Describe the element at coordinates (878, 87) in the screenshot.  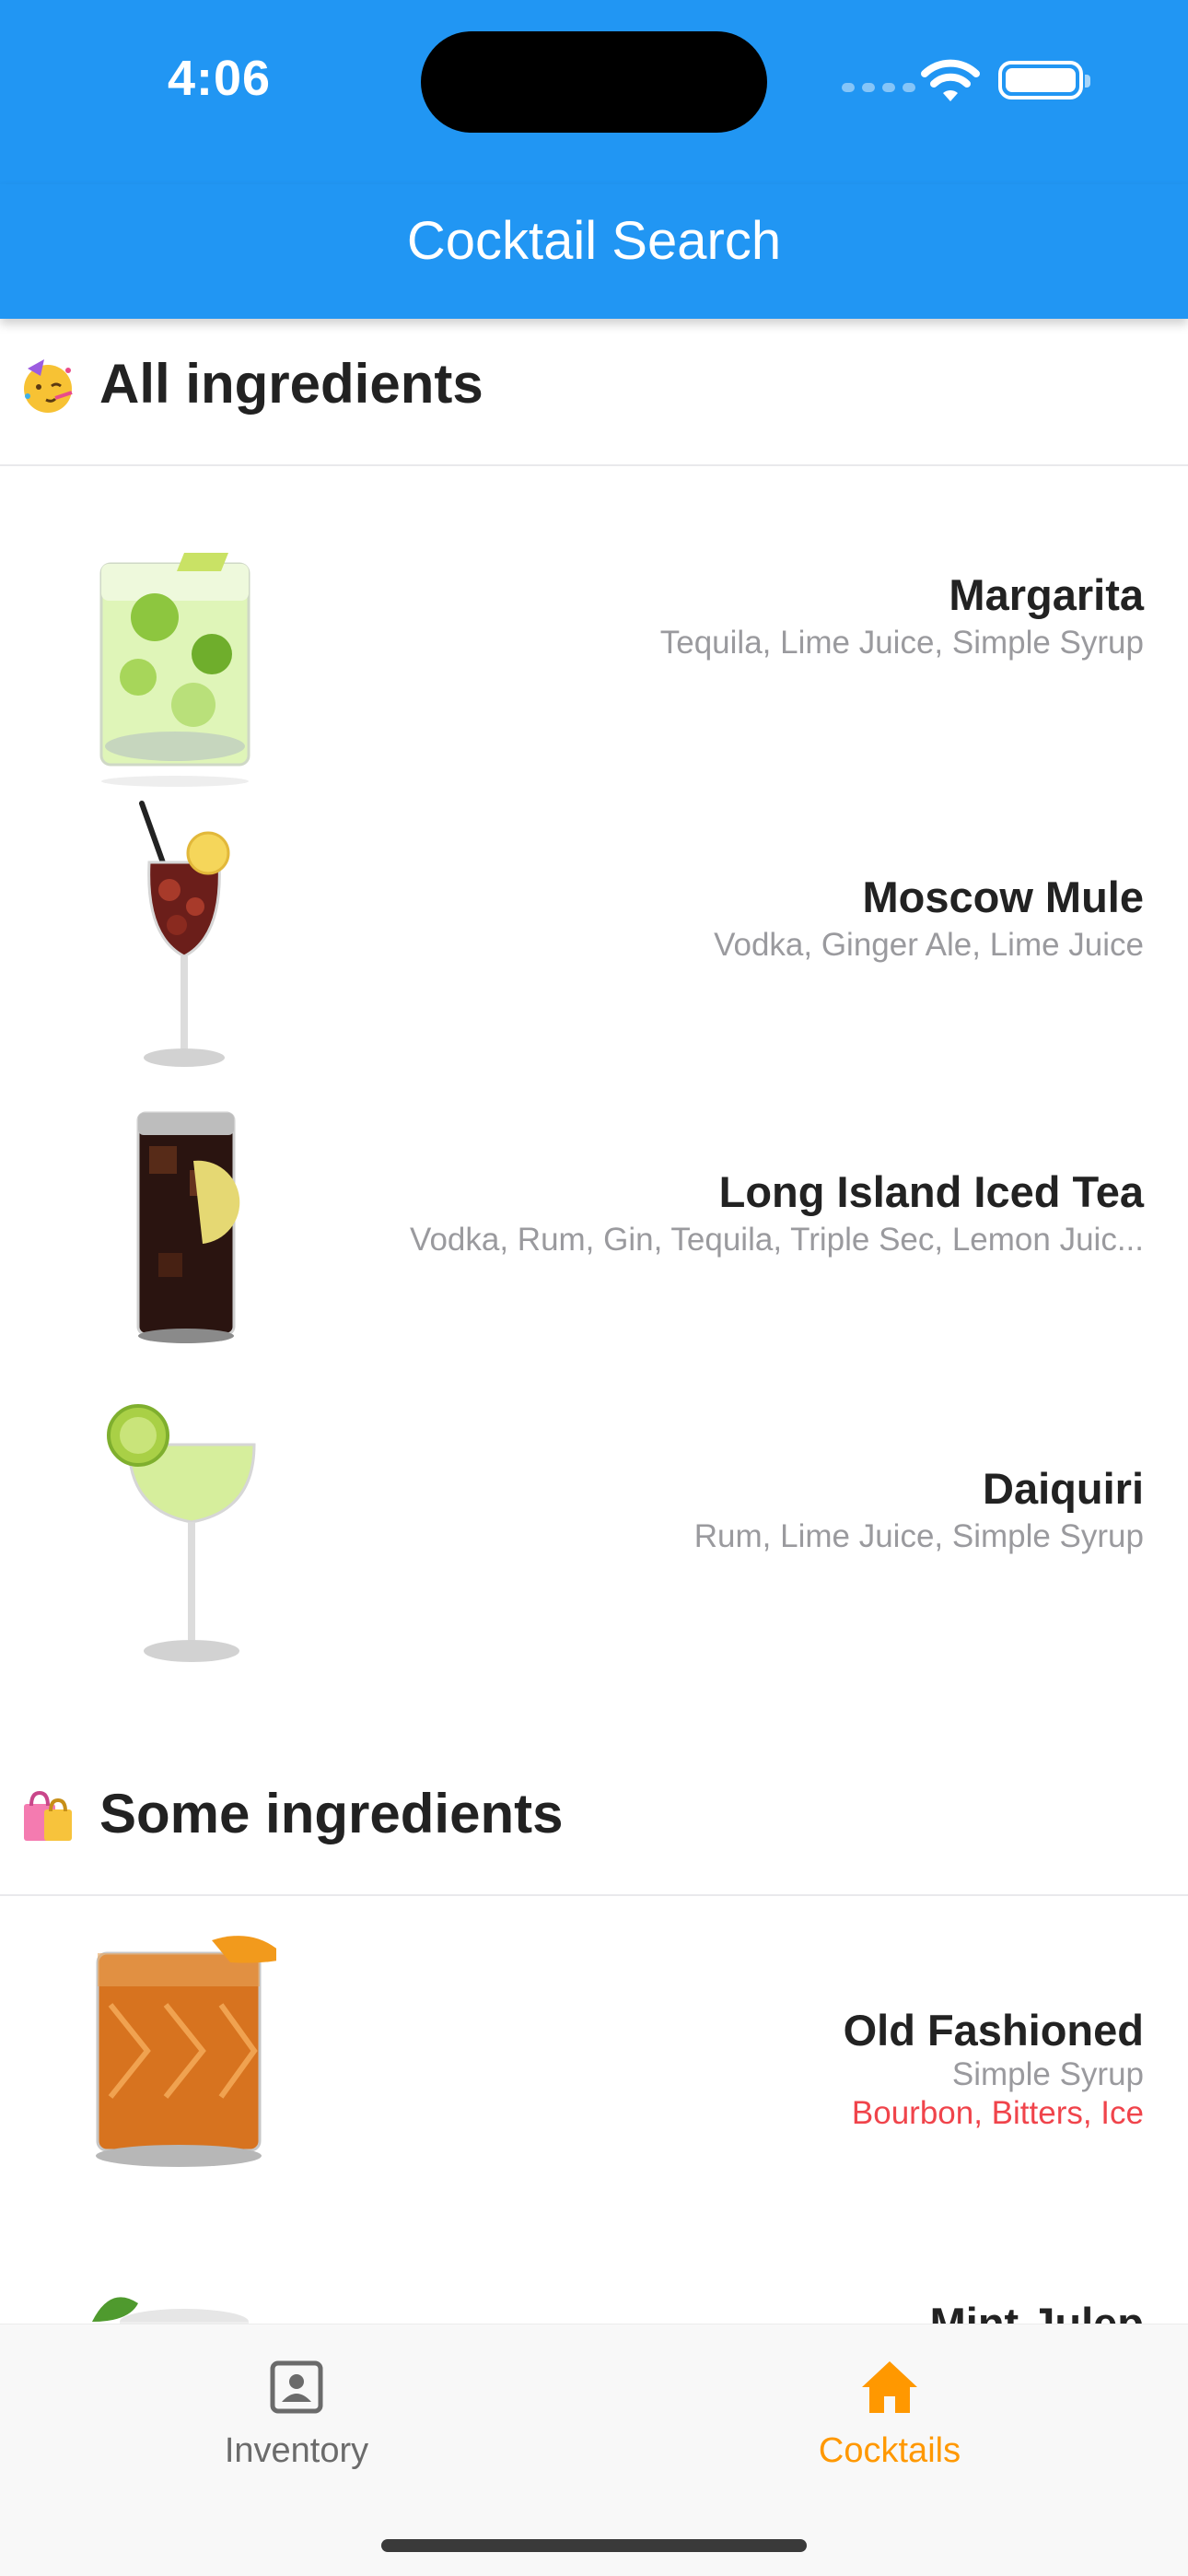
I see `cellular-signal-icon` at that location.